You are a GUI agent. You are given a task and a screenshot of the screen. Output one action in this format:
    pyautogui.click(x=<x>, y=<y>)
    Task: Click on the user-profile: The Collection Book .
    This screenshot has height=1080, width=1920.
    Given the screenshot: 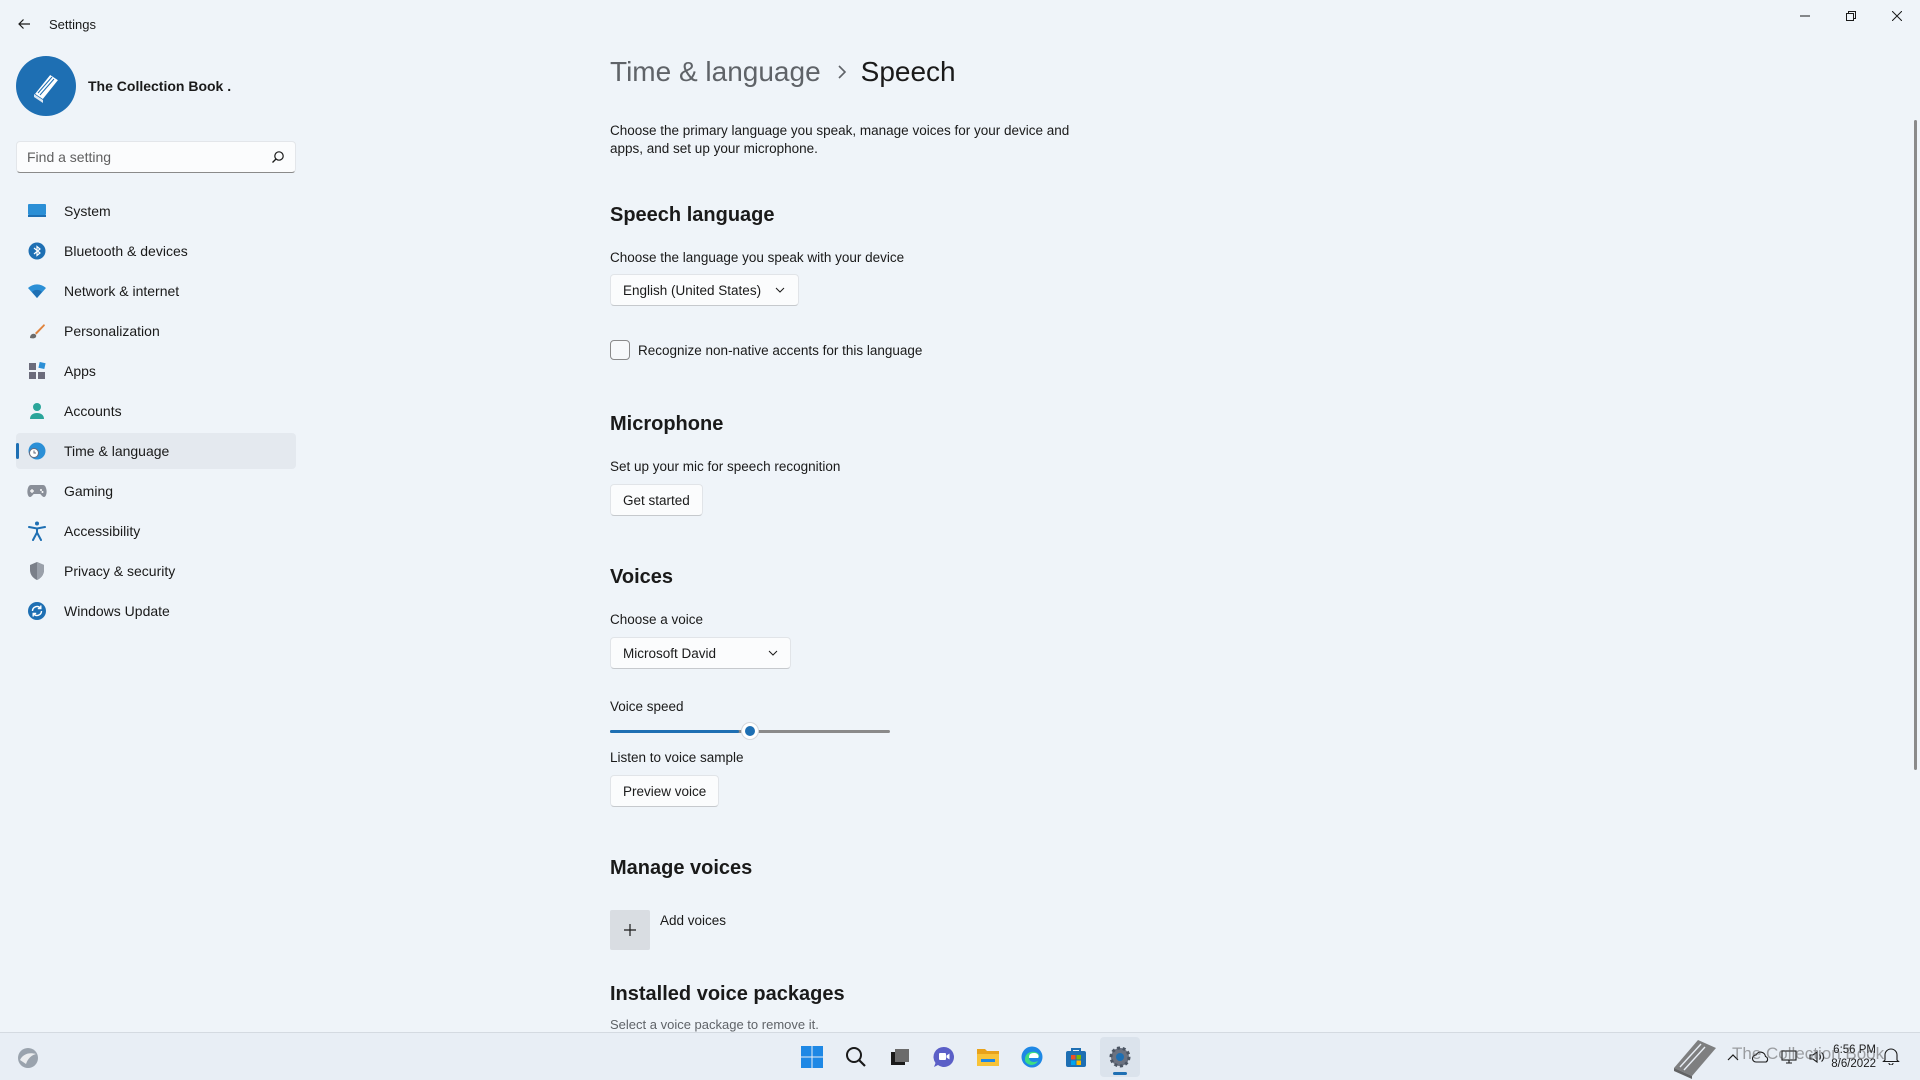 What is the action you would take?
    pyautogui.click(x=123, y=86)
    